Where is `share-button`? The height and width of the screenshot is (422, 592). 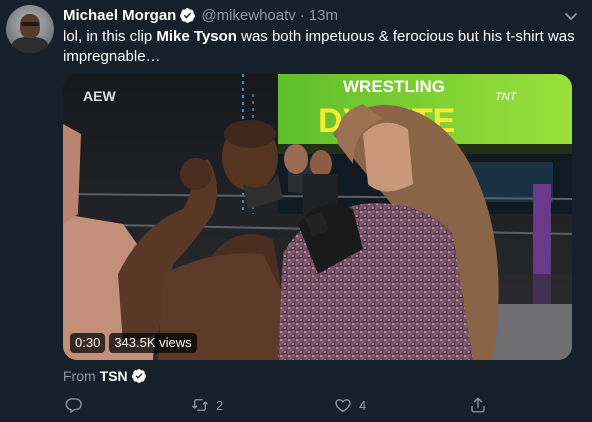
share-button is located at coordinates (478, 405).